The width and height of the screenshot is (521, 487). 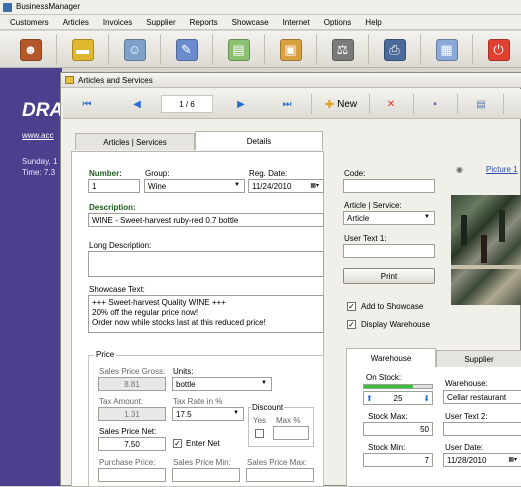 I want to click on tab-articles-services: Articles | Services, so click(x=135, y=141).